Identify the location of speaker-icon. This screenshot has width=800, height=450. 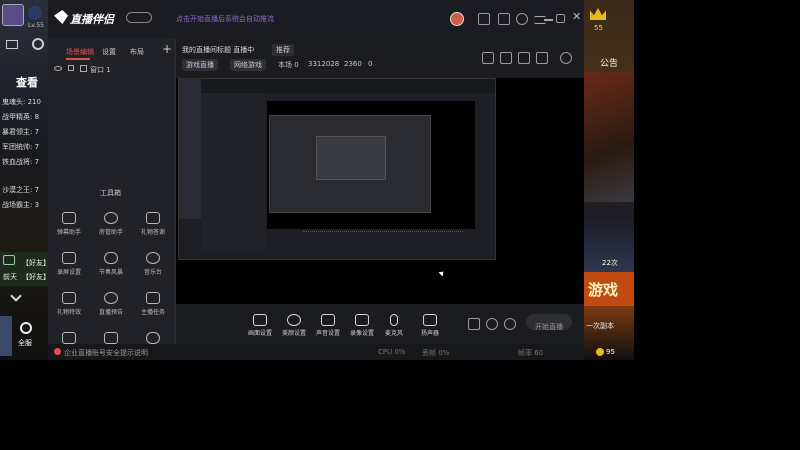
(430, 320).